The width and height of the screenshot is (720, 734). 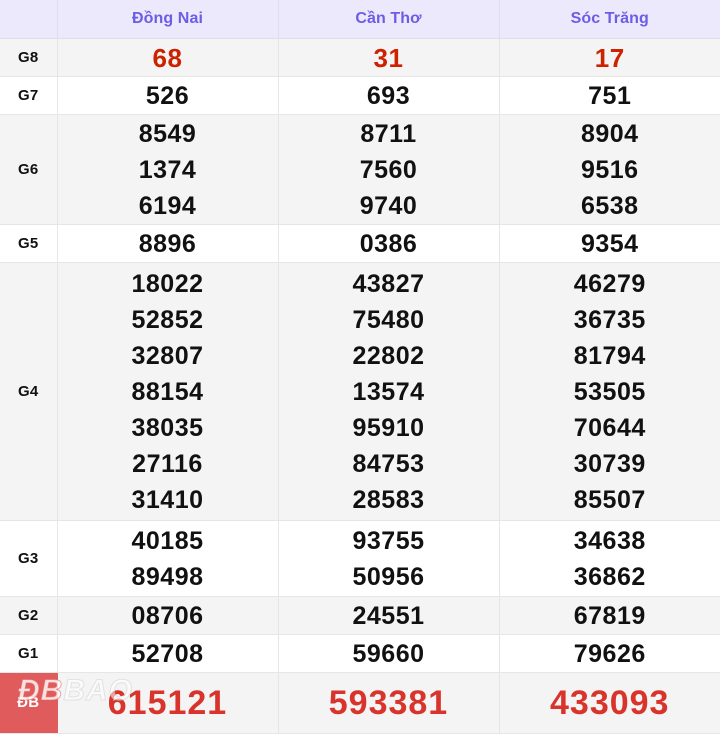 I want to click on lottery-number: 84753, so click(x=388, y=464).